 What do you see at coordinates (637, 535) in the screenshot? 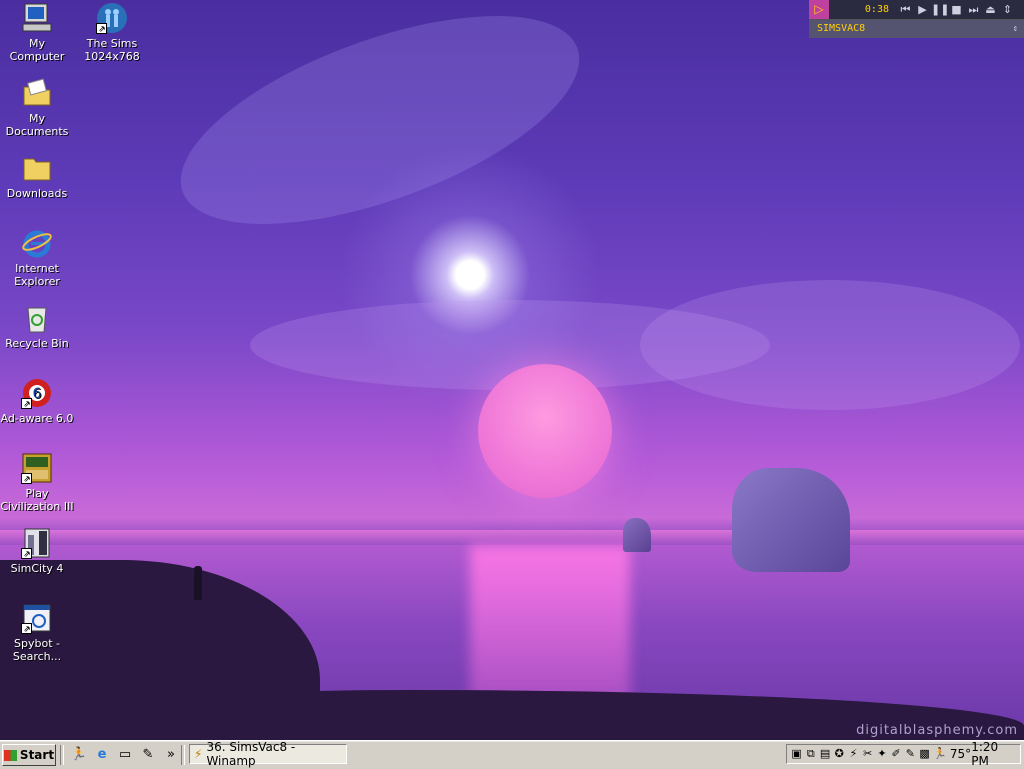
I see `small-rock` at bounding box center [637, 535].